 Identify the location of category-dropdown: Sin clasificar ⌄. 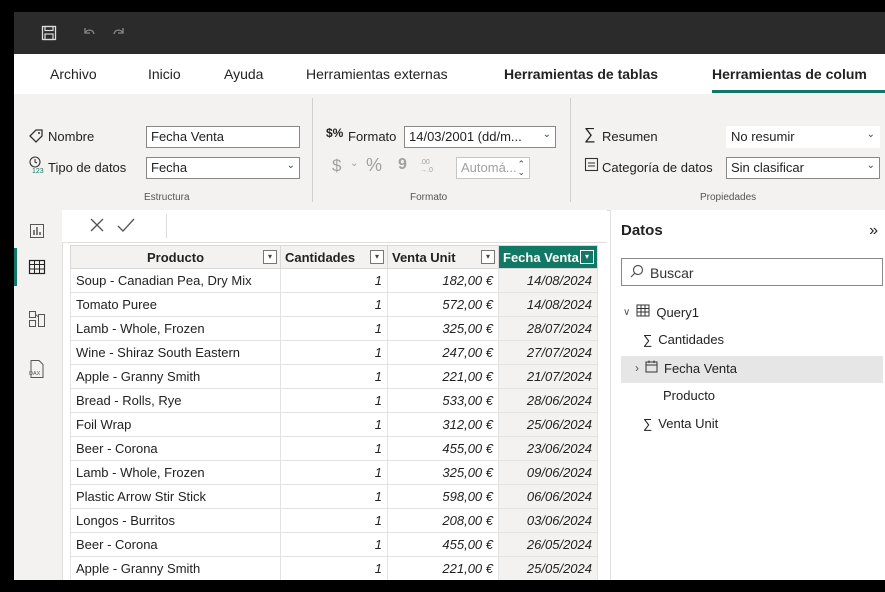
(803, 168).